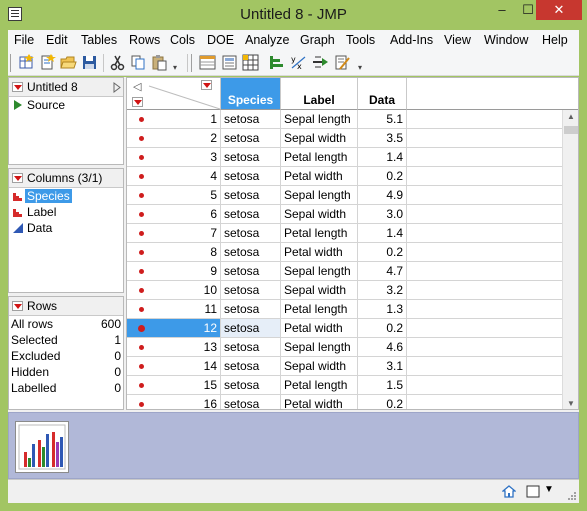 The width and height of the screenshot is (587, 511). Describe the element at coordinates (174, 157) in the screenshot. I see `row-number-cell: 3` at that location.